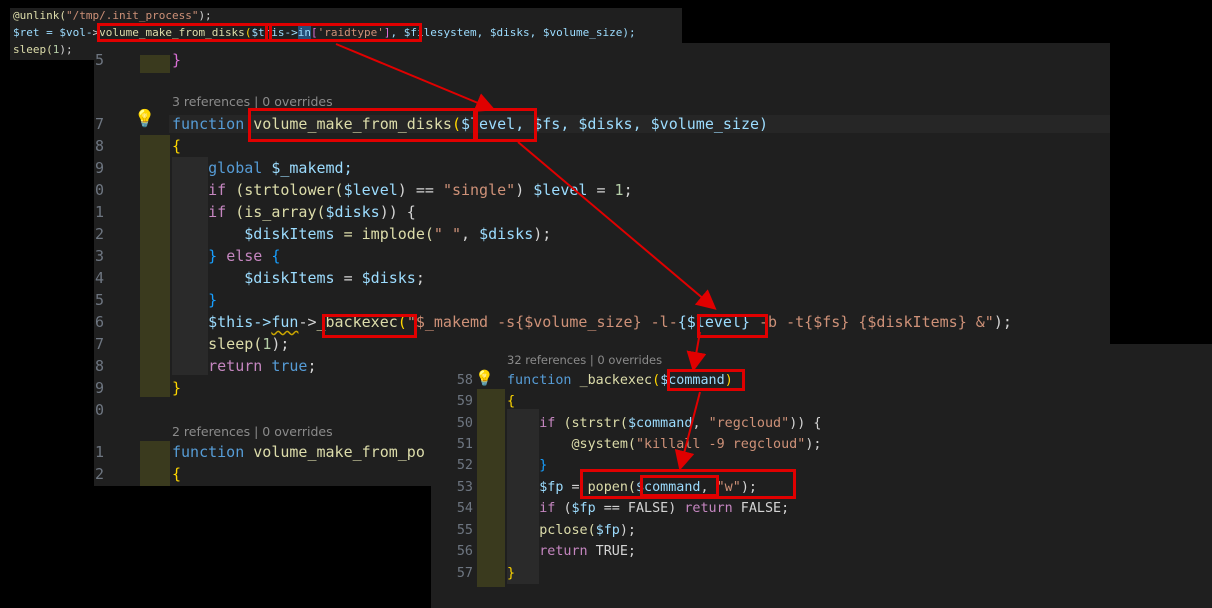 This screenshot has height=608, width=1212. I want to click on unlink-path: "/tmp/.init_process", so click(132, 15).